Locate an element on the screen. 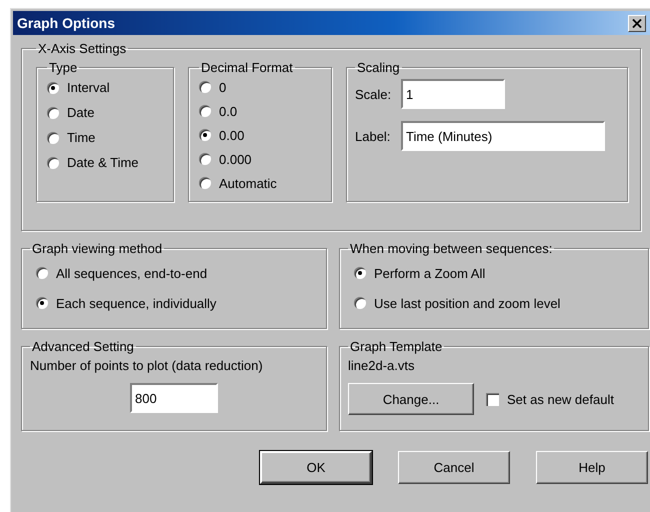 The height and width of the screenshot is (512, 650). group-title: When moving between sequences: is located at coordinates (451, 248).